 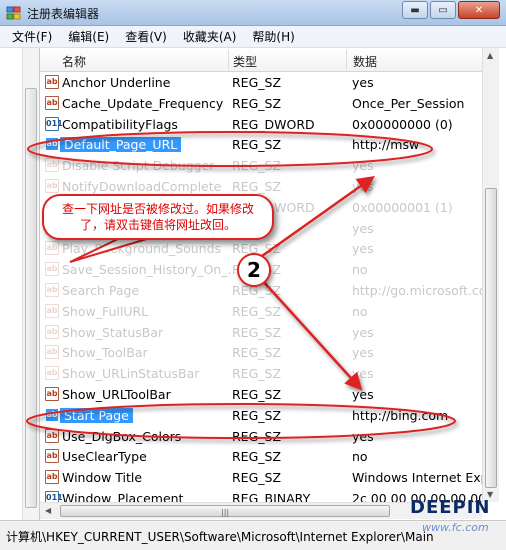 I want to click on table-row: ab Anchor Underline REG_SZ yes, so click(x=261, y=82).